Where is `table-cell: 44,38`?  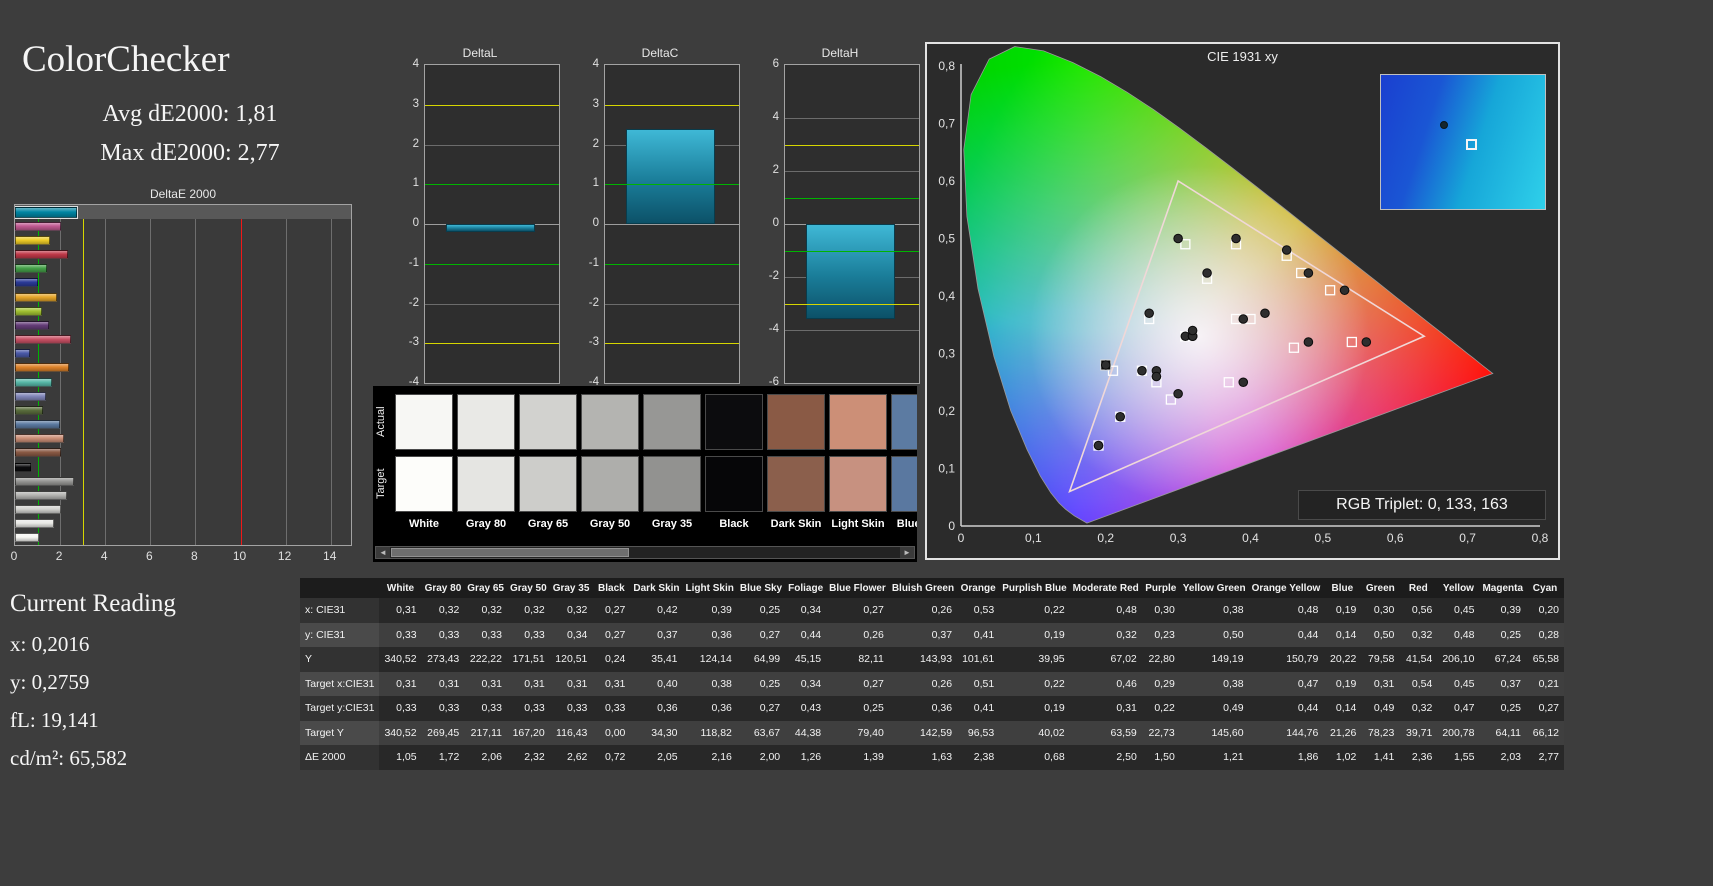 table-cell: 44,38 is located at coordinates (806, 732).